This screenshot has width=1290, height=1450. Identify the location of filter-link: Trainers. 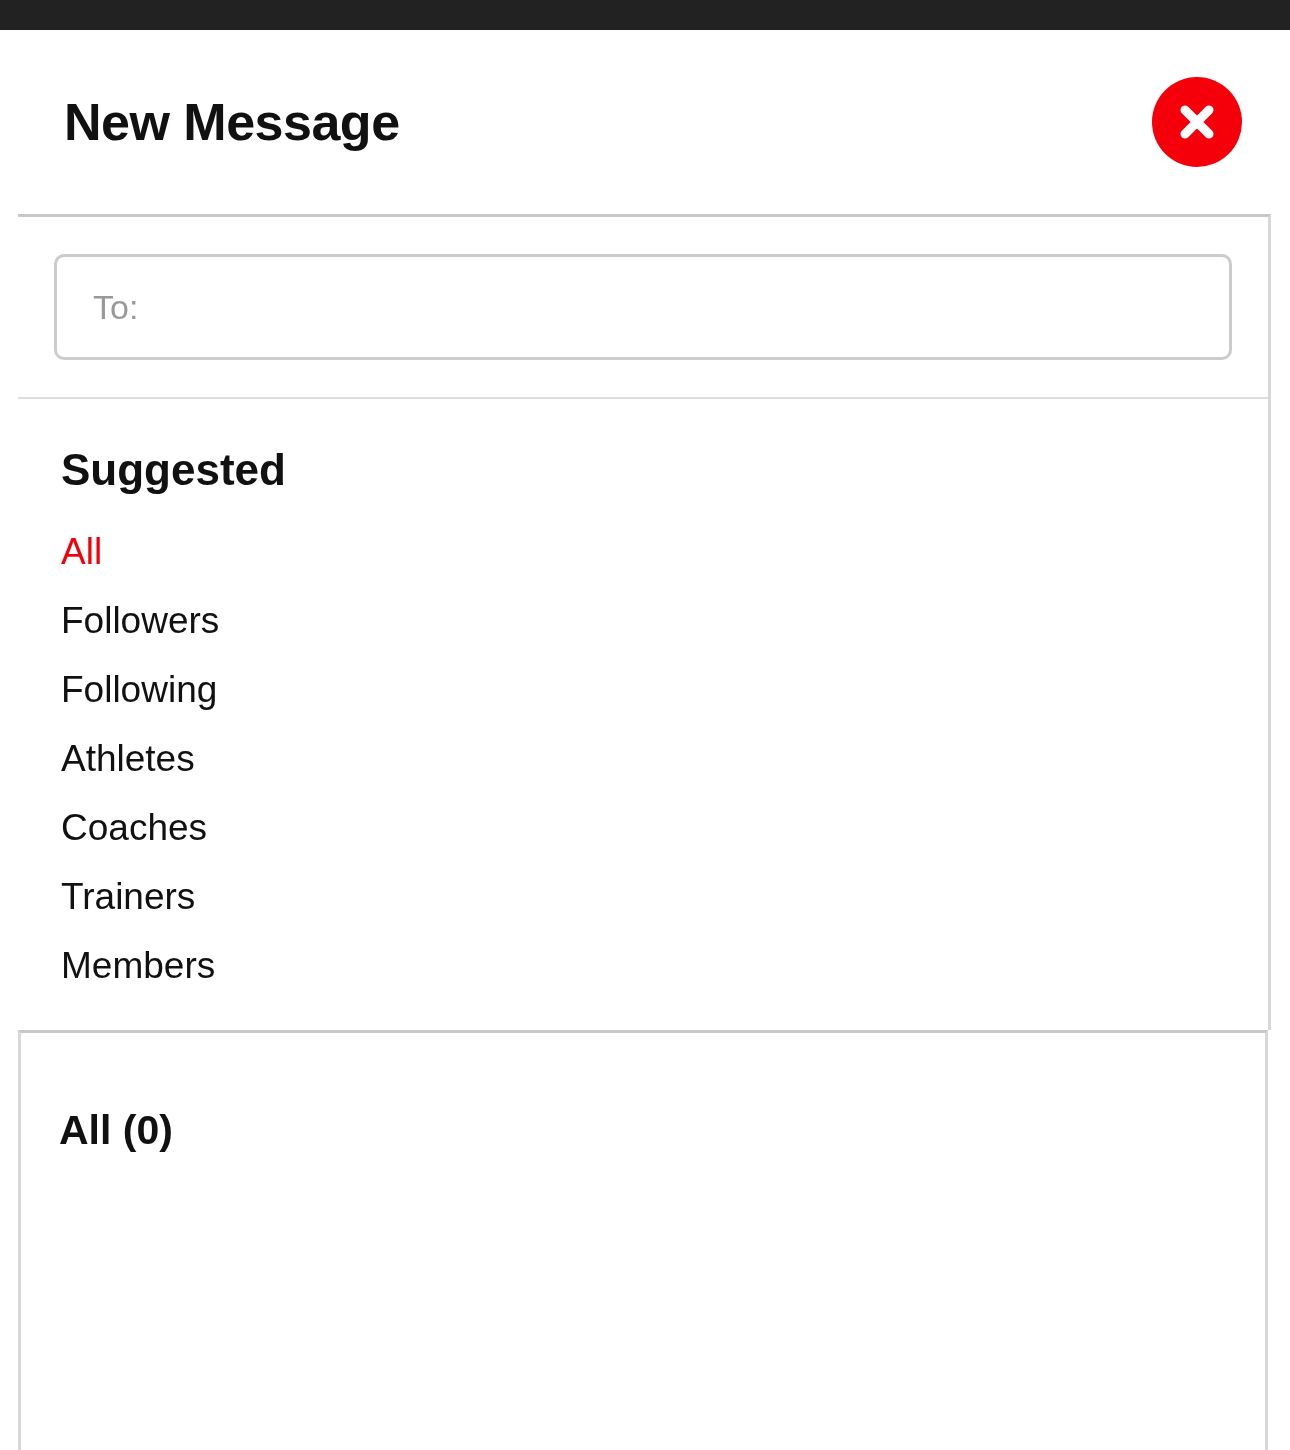
(128, 896).